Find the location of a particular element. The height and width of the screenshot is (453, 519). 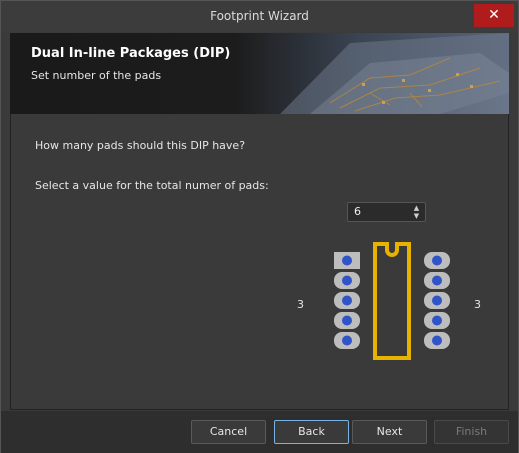

chevron-up-icon: ▲ is located at coordinates (416, 208).